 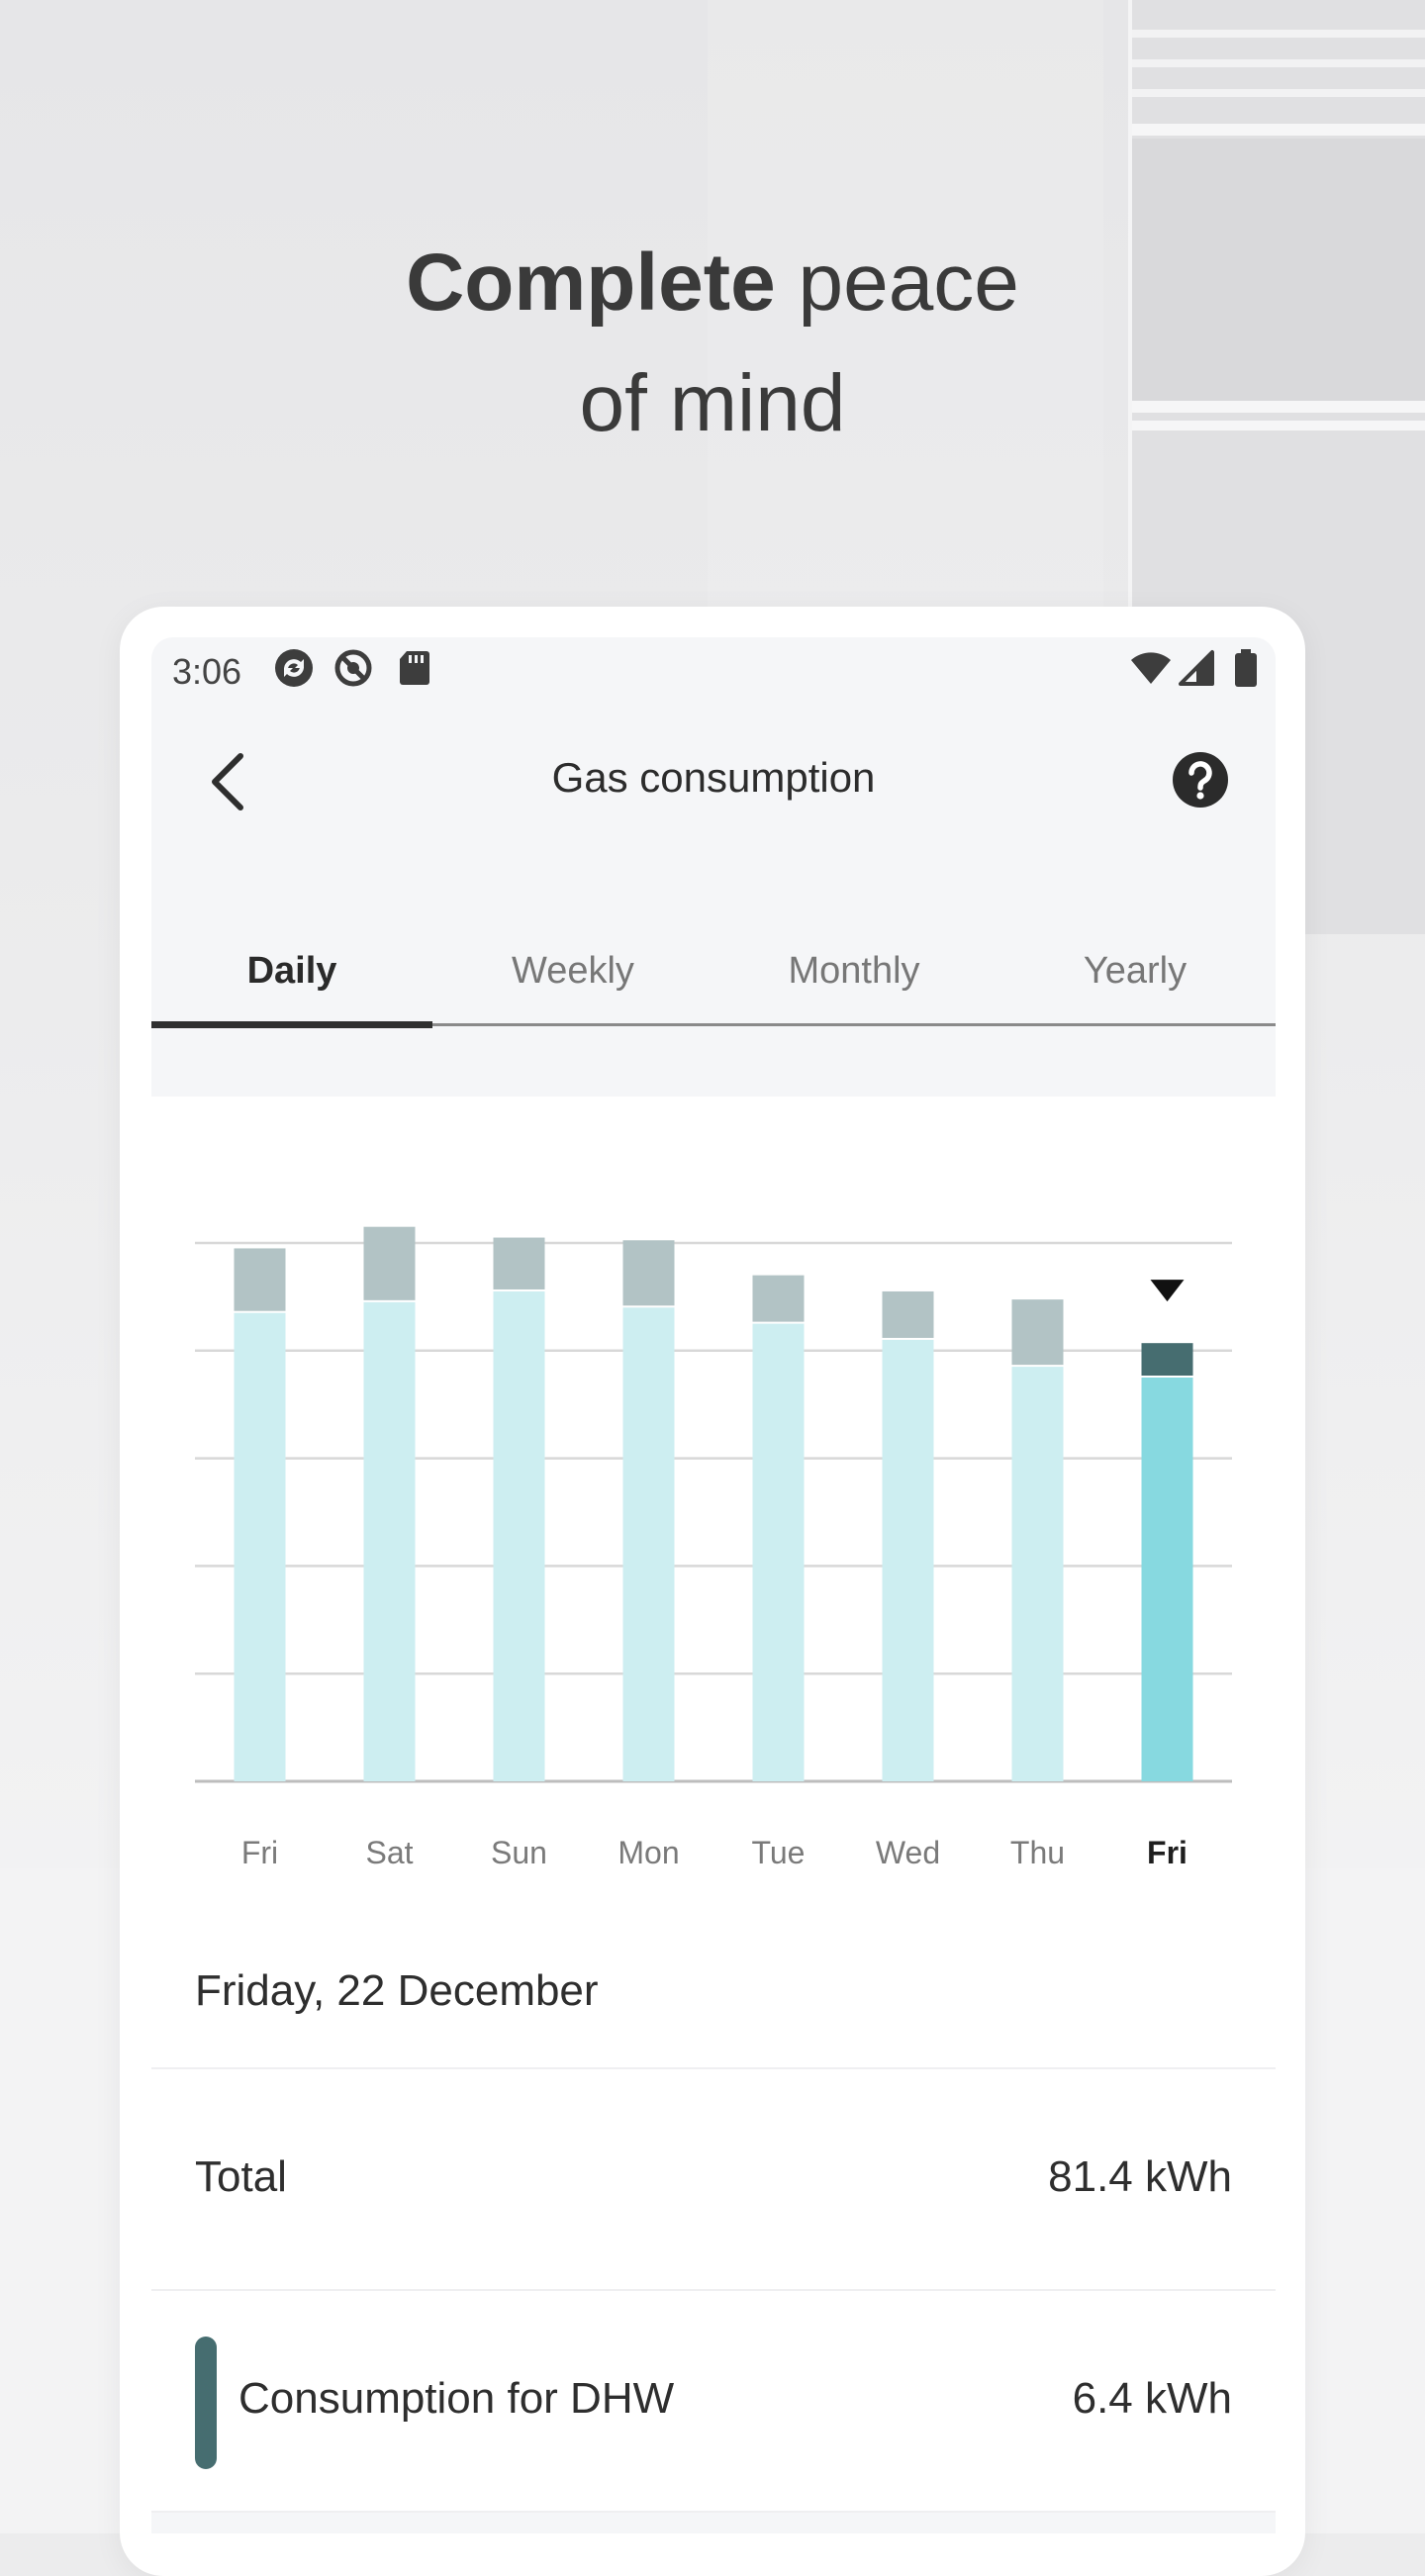 I want to click on period-tabs: Daily Weekly Monthly Yearly, so click(x=714, y=980).